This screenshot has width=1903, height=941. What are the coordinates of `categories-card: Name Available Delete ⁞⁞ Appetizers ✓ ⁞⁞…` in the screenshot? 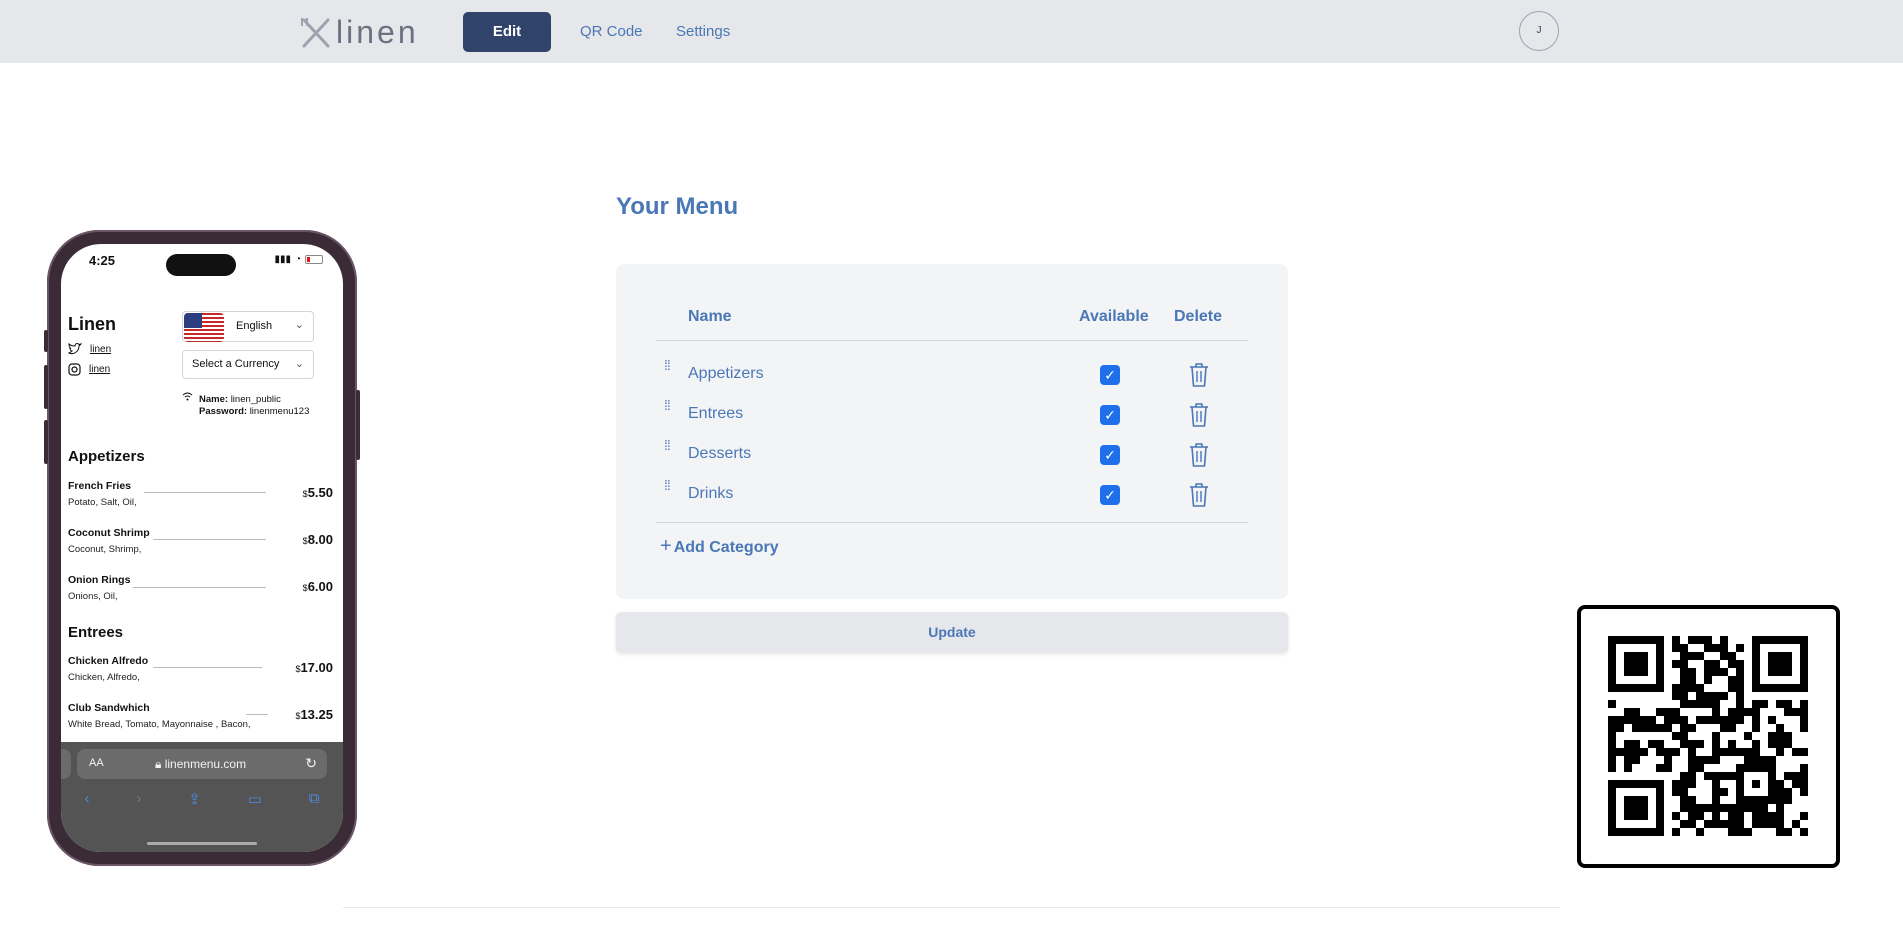 It's located at (952, 431).